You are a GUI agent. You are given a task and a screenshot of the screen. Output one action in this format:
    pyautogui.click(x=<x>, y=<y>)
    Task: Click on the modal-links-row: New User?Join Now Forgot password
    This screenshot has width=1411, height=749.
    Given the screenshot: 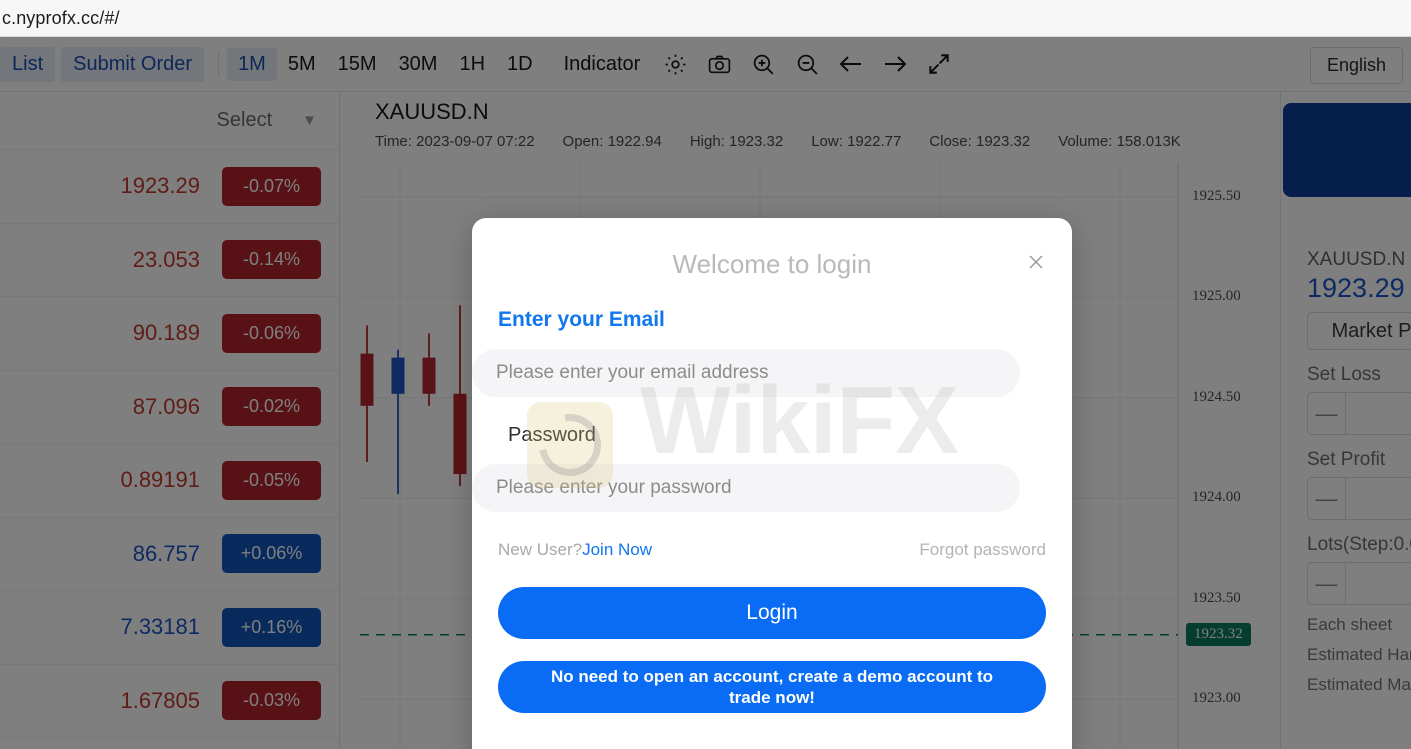 What is the action you would take?
    pyautogui.click(x=772, y=550)
    